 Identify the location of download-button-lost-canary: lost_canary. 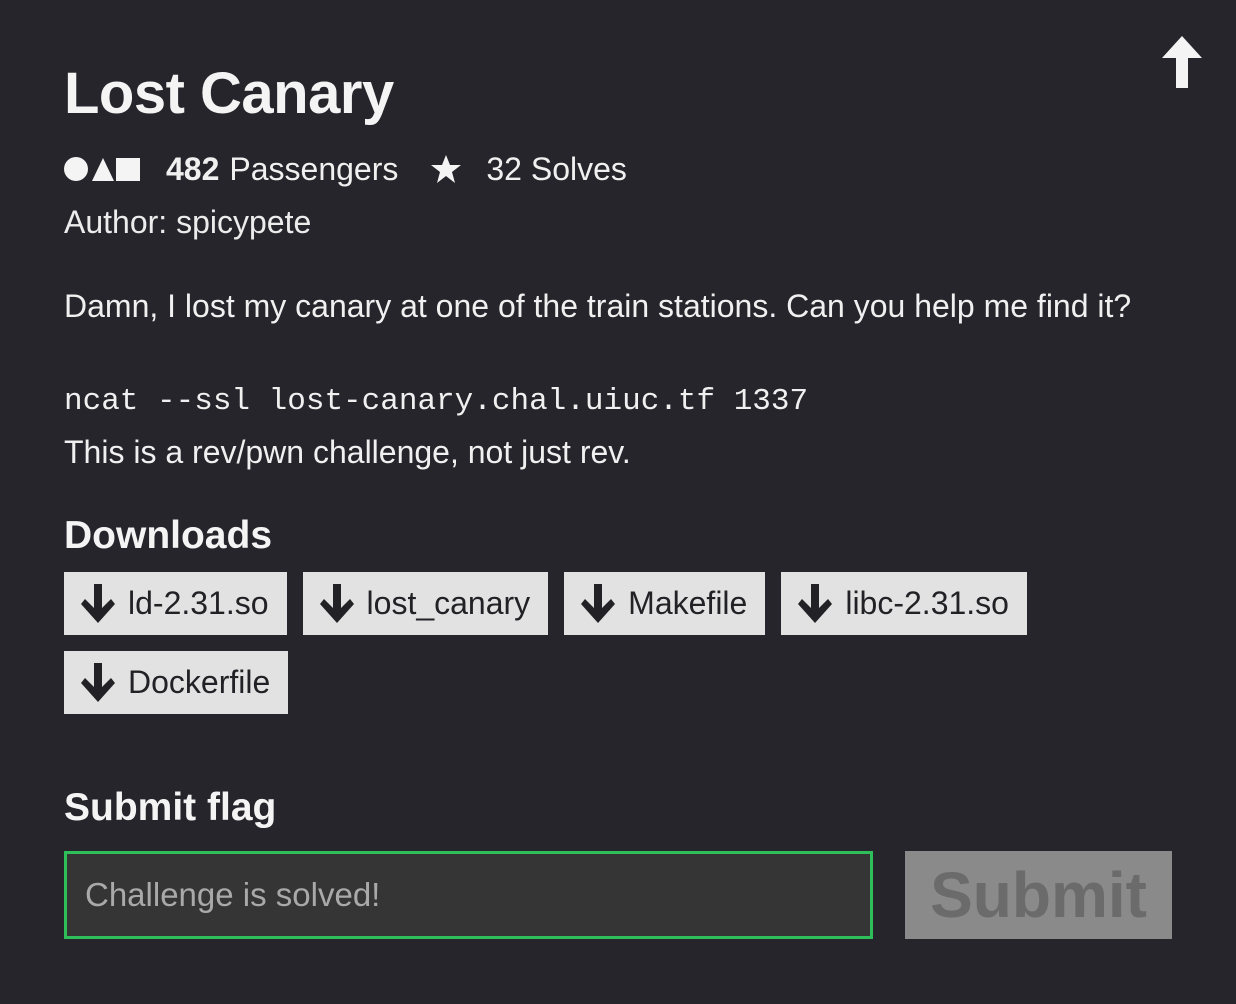
(425, 603).